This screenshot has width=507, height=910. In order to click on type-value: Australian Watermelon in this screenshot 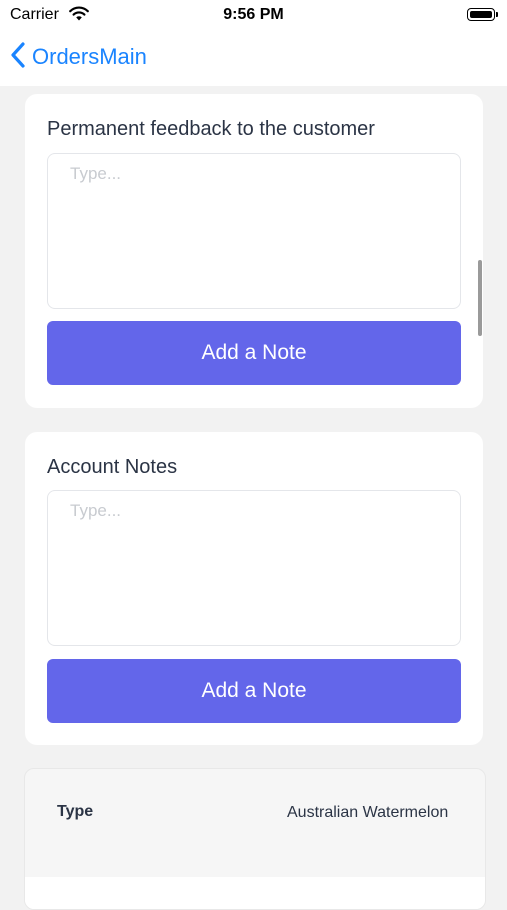, I will do `click(368, 812)`.